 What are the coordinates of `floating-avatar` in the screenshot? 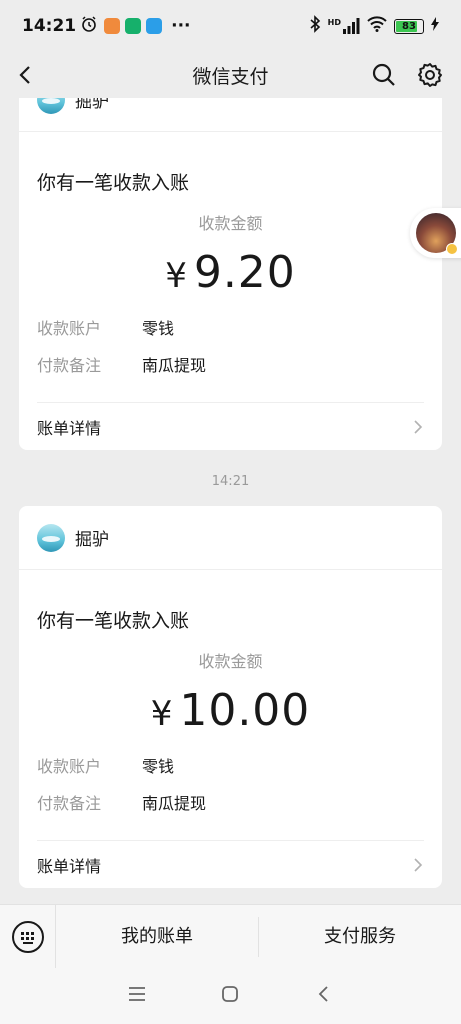 It's located at (437, 234).